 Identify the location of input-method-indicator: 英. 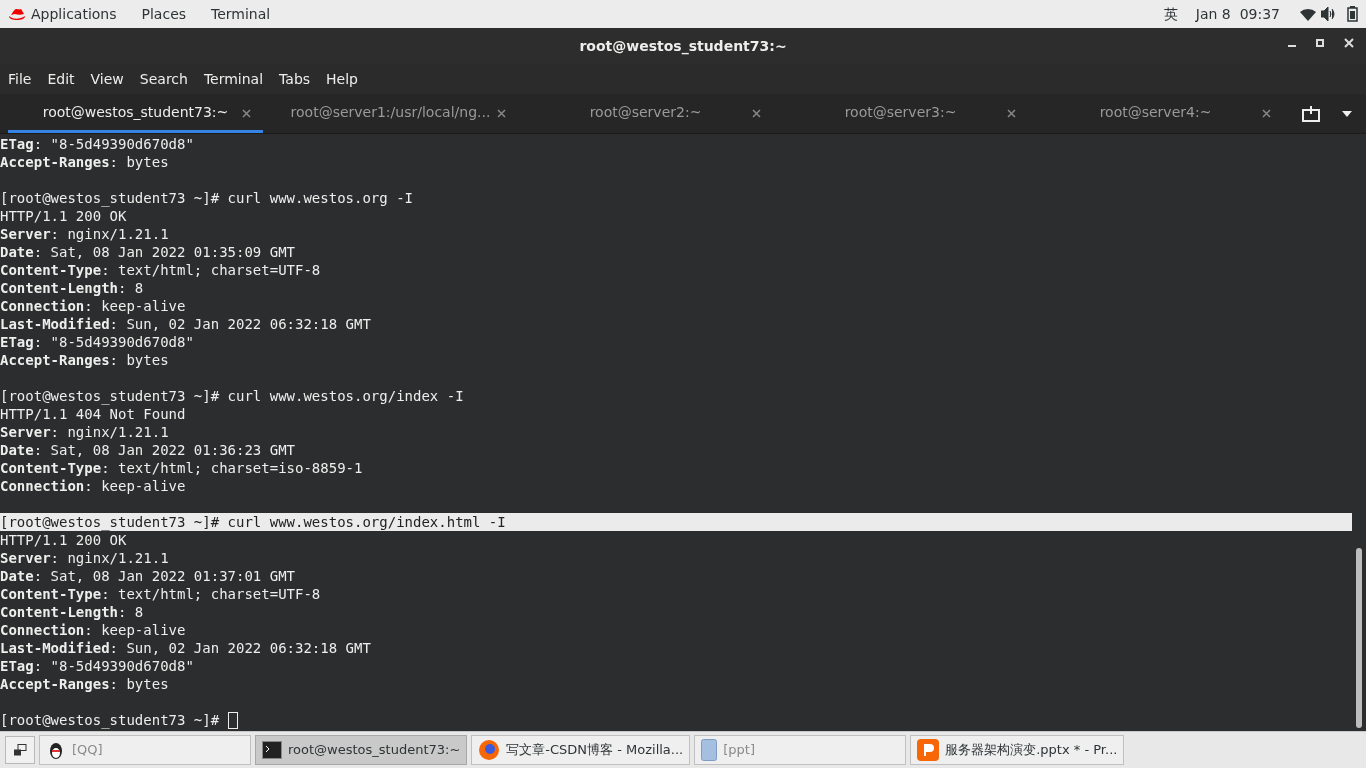
(1170, 14).